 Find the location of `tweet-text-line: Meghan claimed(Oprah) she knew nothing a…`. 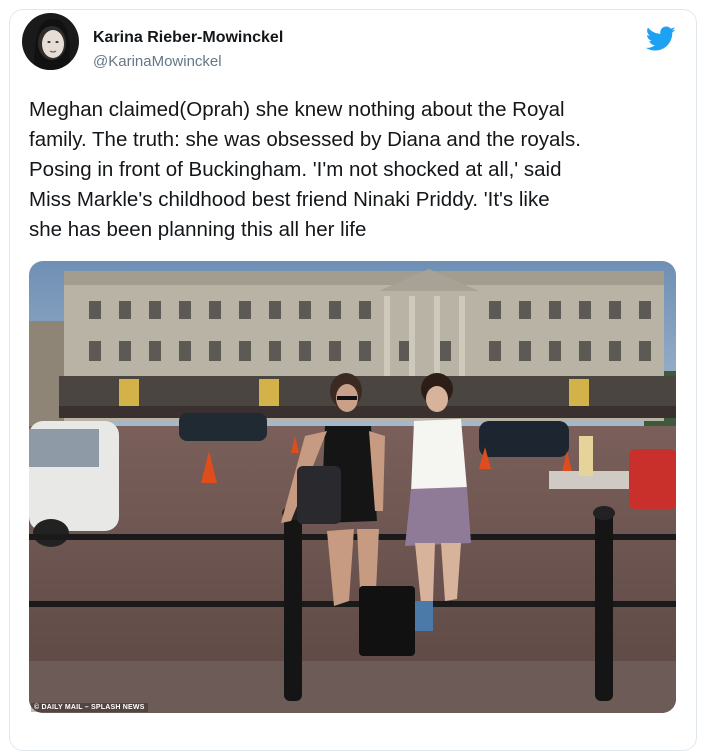

tweet-text-line: Meghan claimed(Oprah) she knew nothing a… is located at coordinates (297, 109).